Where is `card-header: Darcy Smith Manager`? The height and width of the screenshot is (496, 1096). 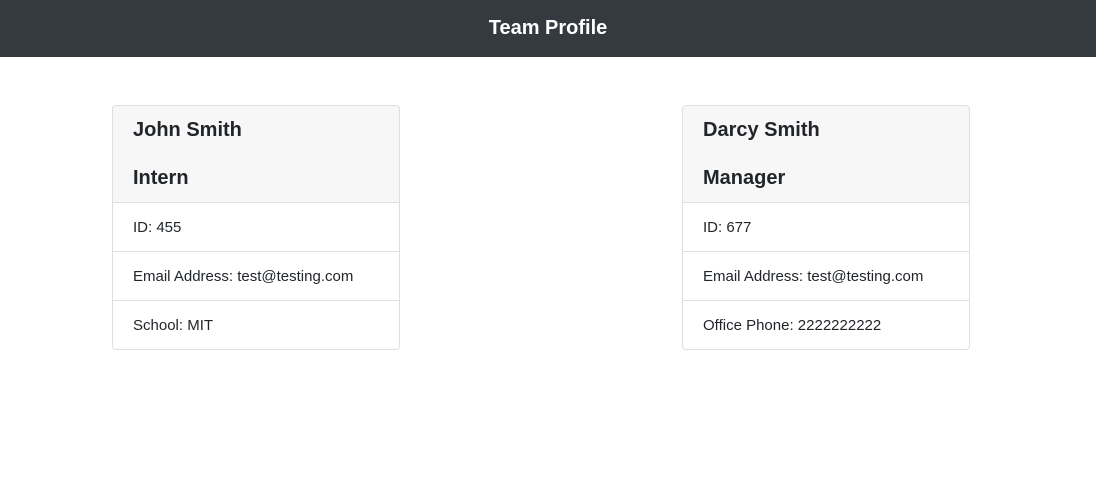 card-header: Darcy Smith Manager is located at coordinates (826, 154).